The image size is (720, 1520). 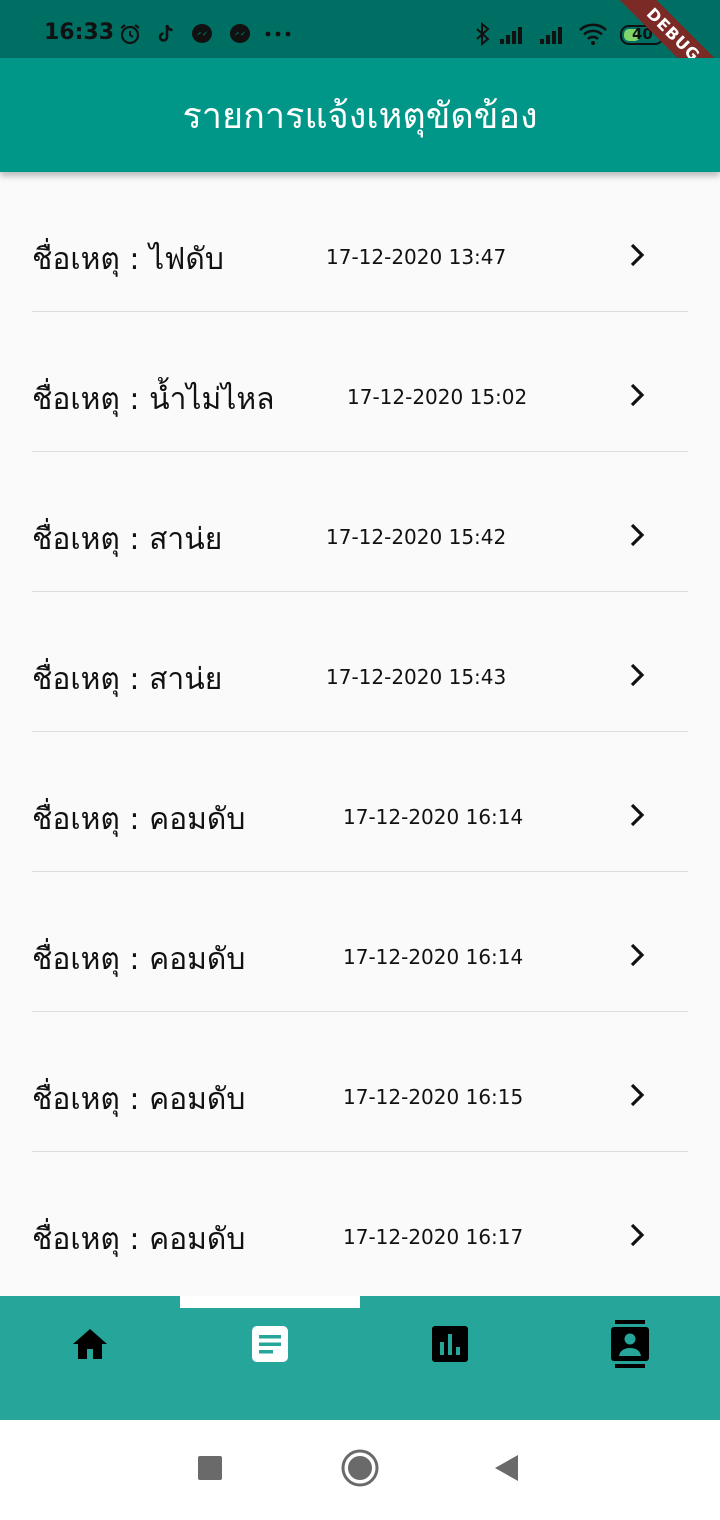 I want to click on recents-button, so click(x=210, y=1470).